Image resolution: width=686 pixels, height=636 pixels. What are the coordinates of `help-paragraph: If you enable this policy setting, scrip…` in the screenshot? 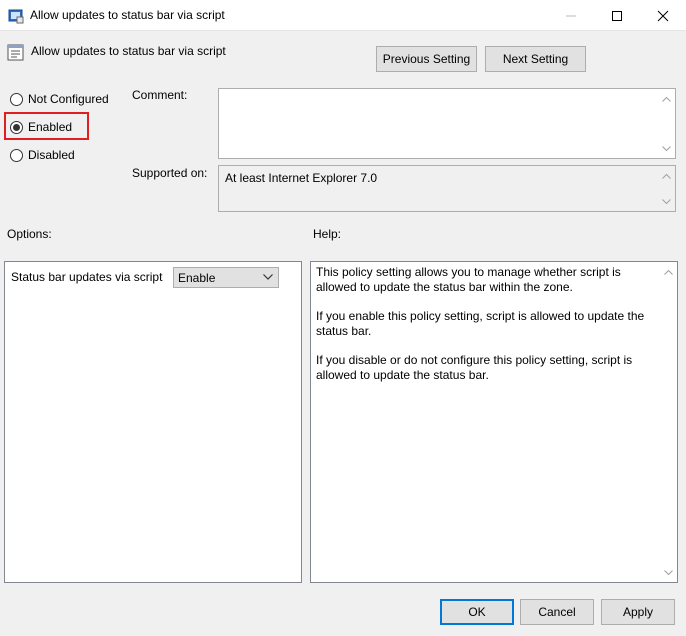 It's located at (480, 323).